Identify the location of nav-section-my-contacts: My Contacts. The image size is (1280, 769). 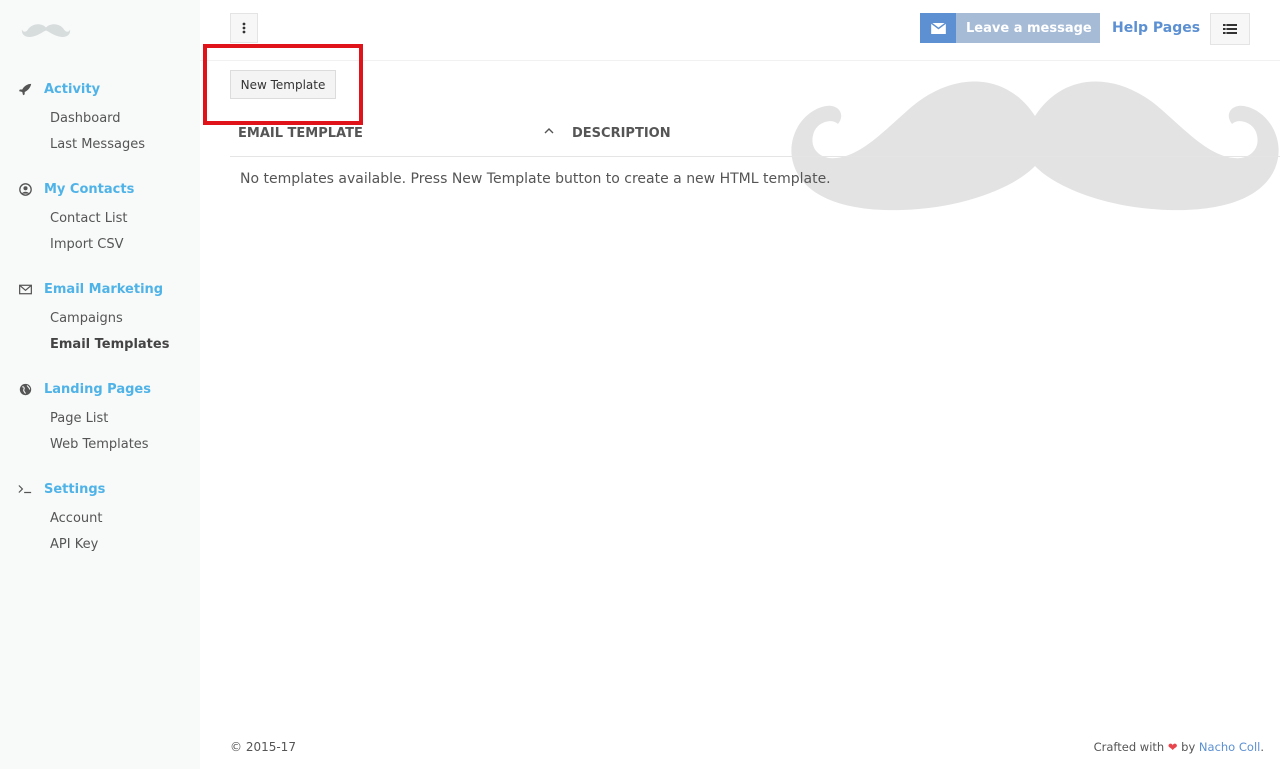
(76, 189).